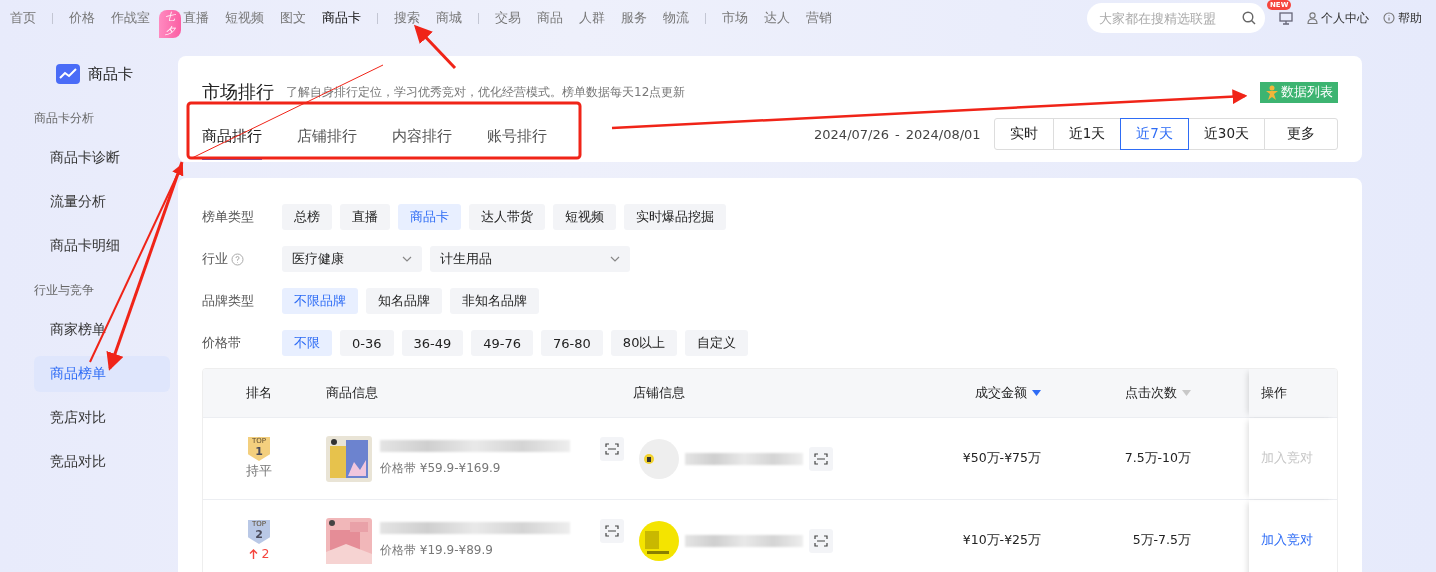  What do you see at coordinates (102, 418) in the screenshot?
I see `sidebar-item: 竞店对比` at bounding box center [102, 418].